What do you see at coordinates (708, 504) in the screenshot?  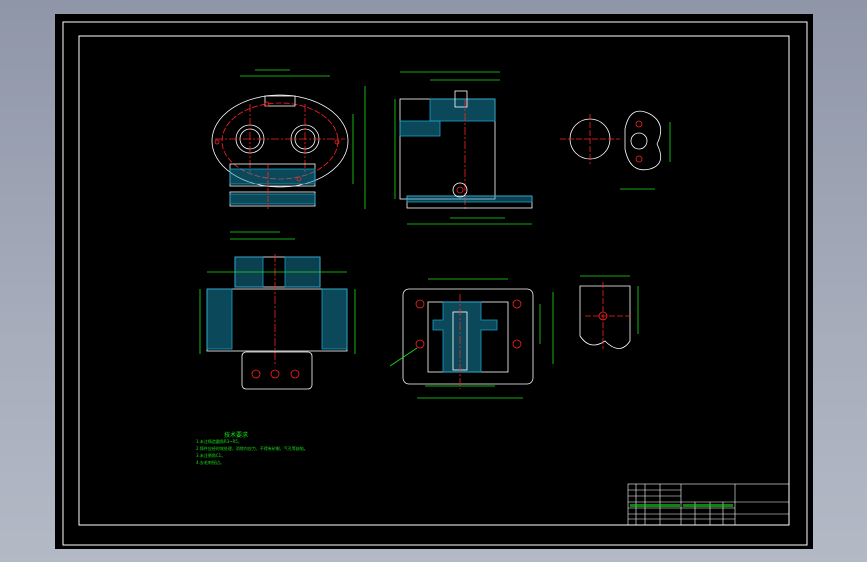 I see `title-block` at bounding box center [708, 504].